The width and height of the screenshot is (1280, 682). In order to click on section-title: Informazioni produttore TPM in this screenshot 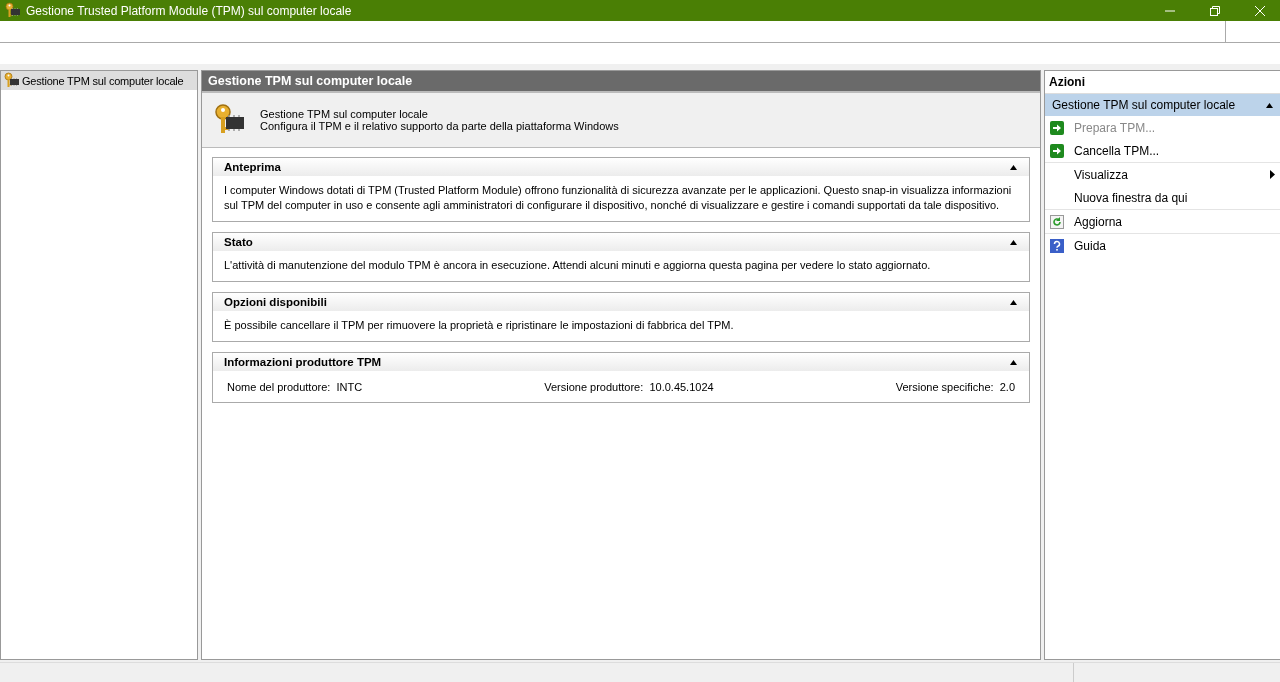, I will do `click(303, 362)`.